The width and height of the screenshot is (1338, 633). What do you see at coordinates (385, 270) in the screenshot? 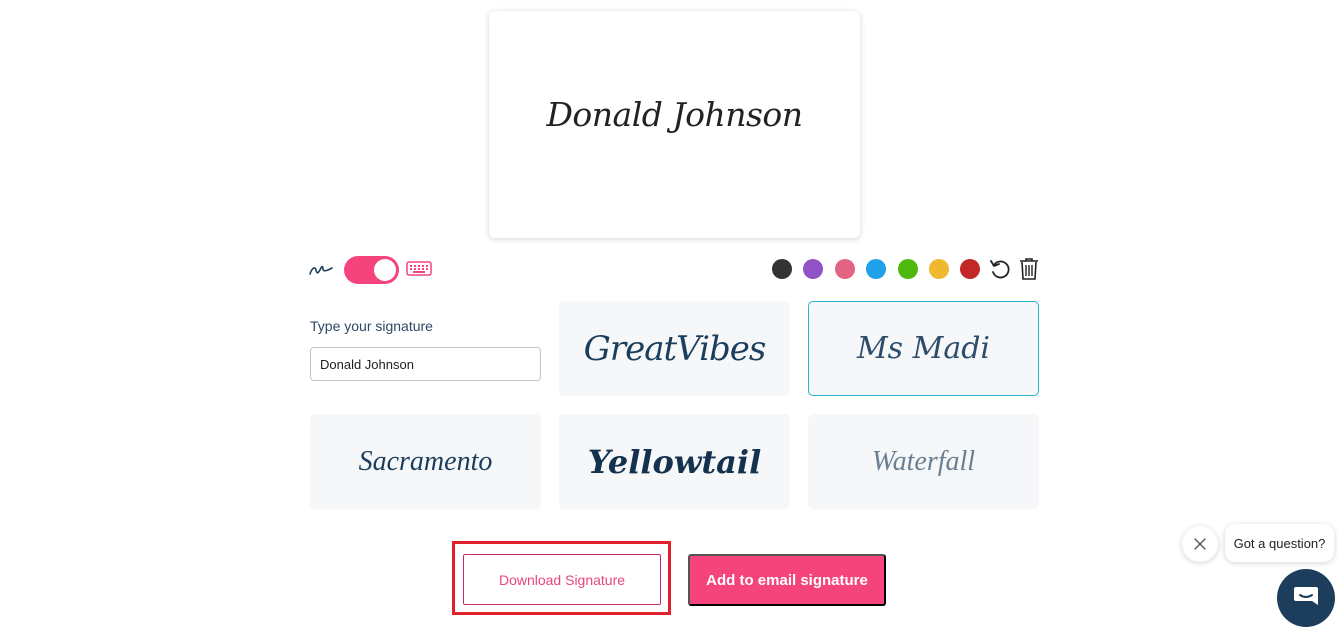
I see `toggle-knob` at bounding box center [385, 270].